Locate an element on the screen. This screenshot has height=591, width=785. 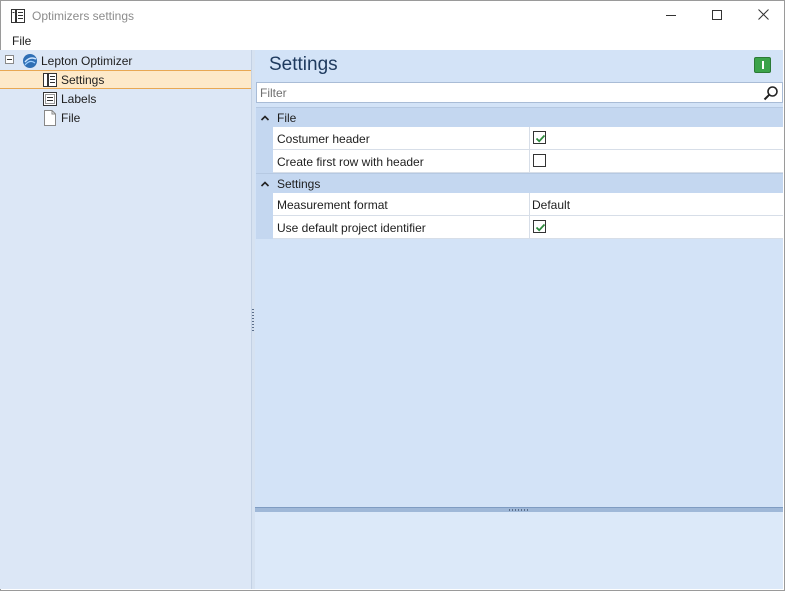
category-label: File is located at coordinates (287, 118).